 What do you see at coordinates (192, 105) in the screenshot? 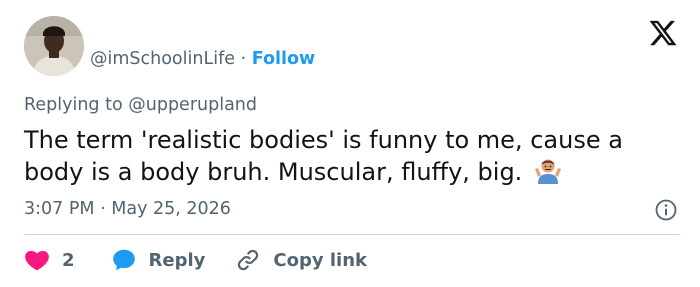
I see `replying-target-link: @upperupland` at bounding box center [192, 105].